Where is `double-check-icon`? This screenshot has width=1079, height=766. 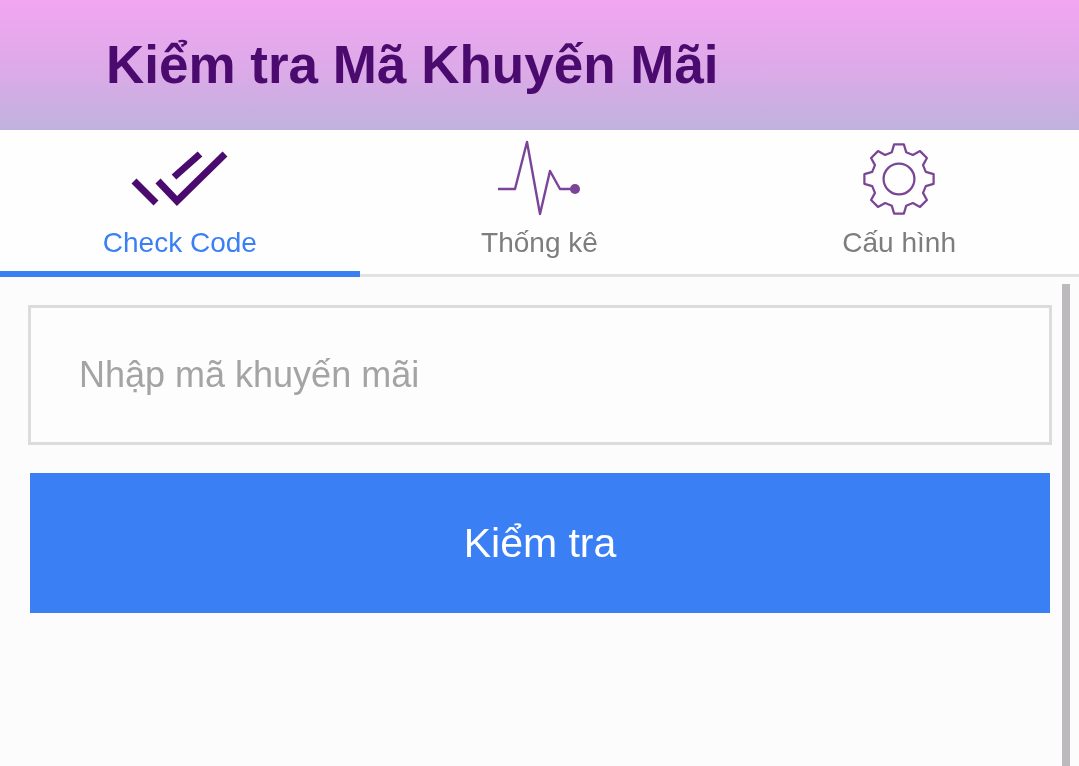 double-check-icon is located at coordinates (180, 178).